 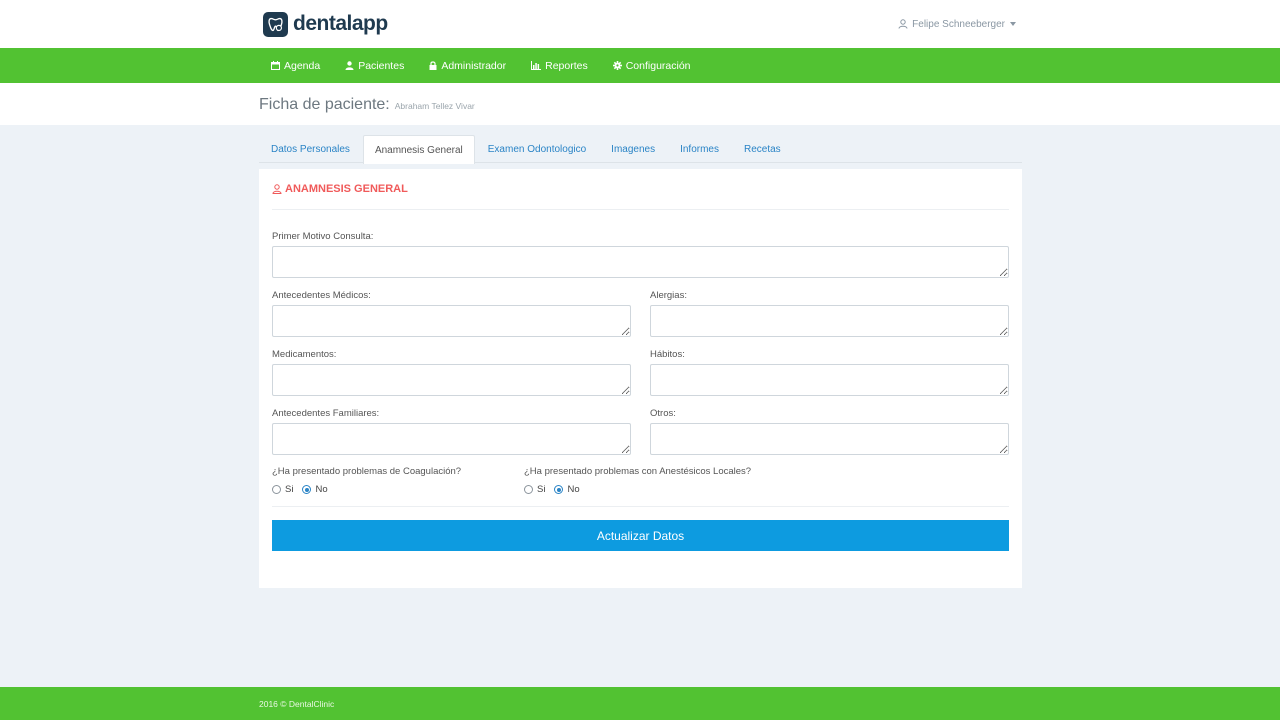 I want to click on primer-motivo-label: Primer Motivo Consulta:, so click(x=323, y=236).